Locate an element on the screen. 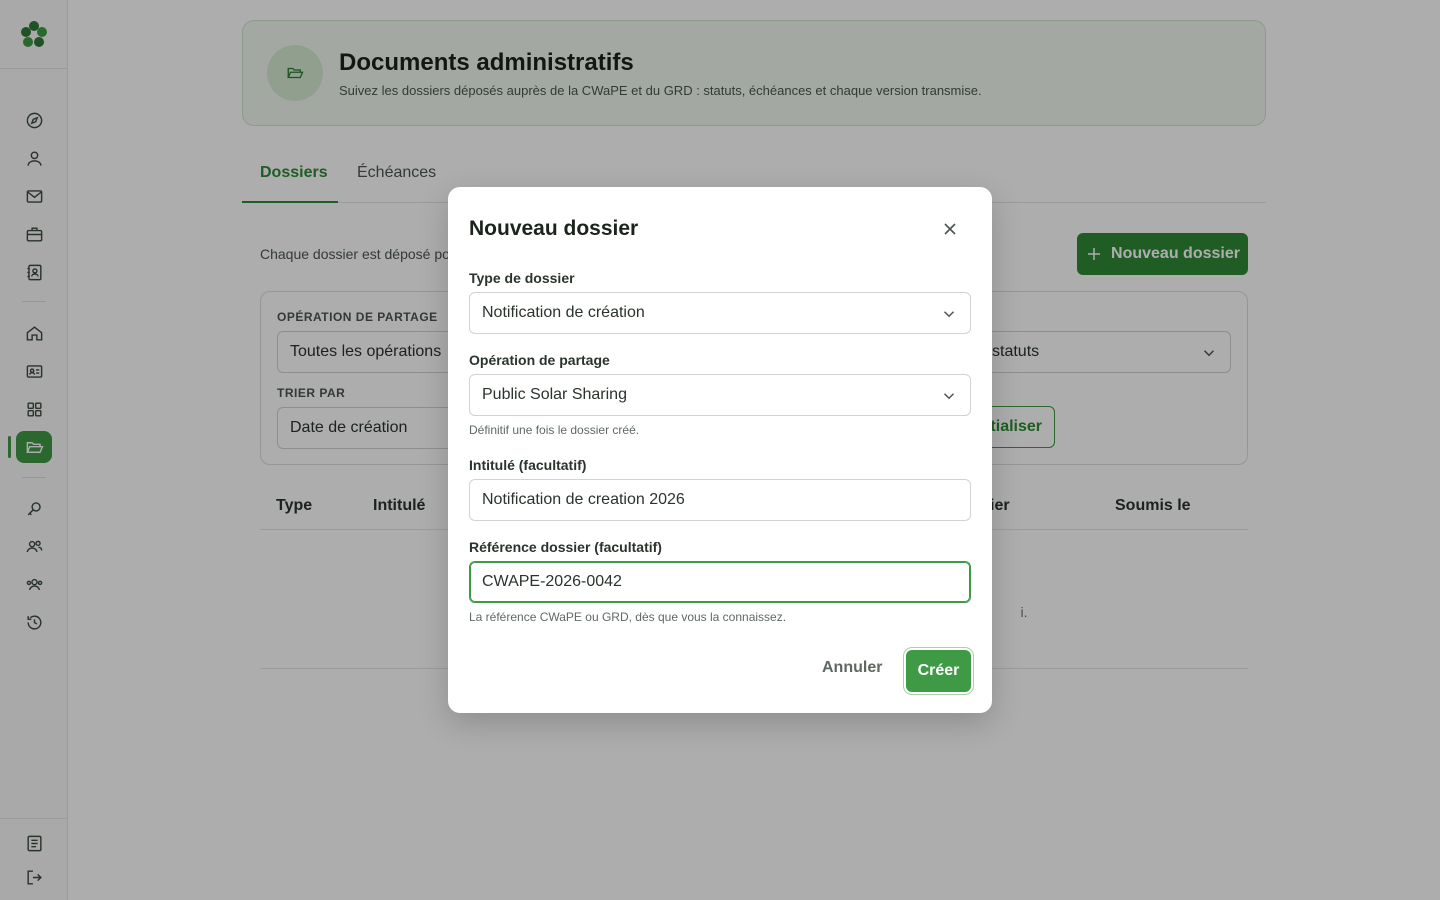 The width and height of the screenshot is (1440, 900). close-icon is located at coordinates (950, 229).